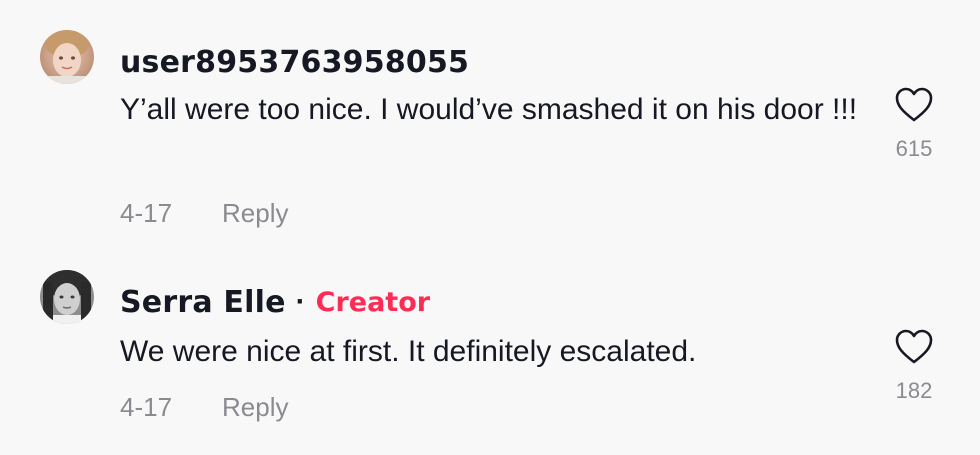 The height and width of the screenshot is (455, 980). I want to click on creator-badge: Creator, so click(373, 302).